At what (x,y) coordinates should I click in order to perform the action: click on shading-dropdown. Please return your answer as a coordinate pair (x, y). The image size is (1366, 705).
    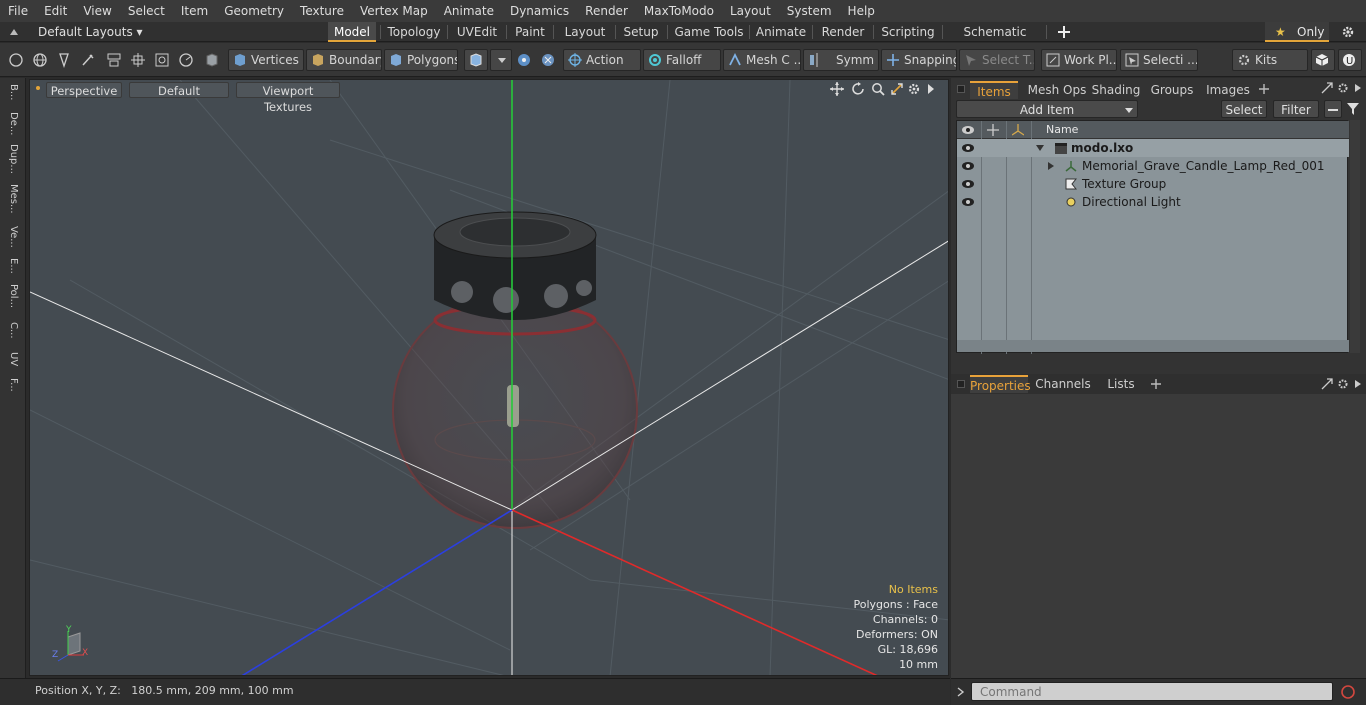
    Looking at the image, I should click on (501, 60).